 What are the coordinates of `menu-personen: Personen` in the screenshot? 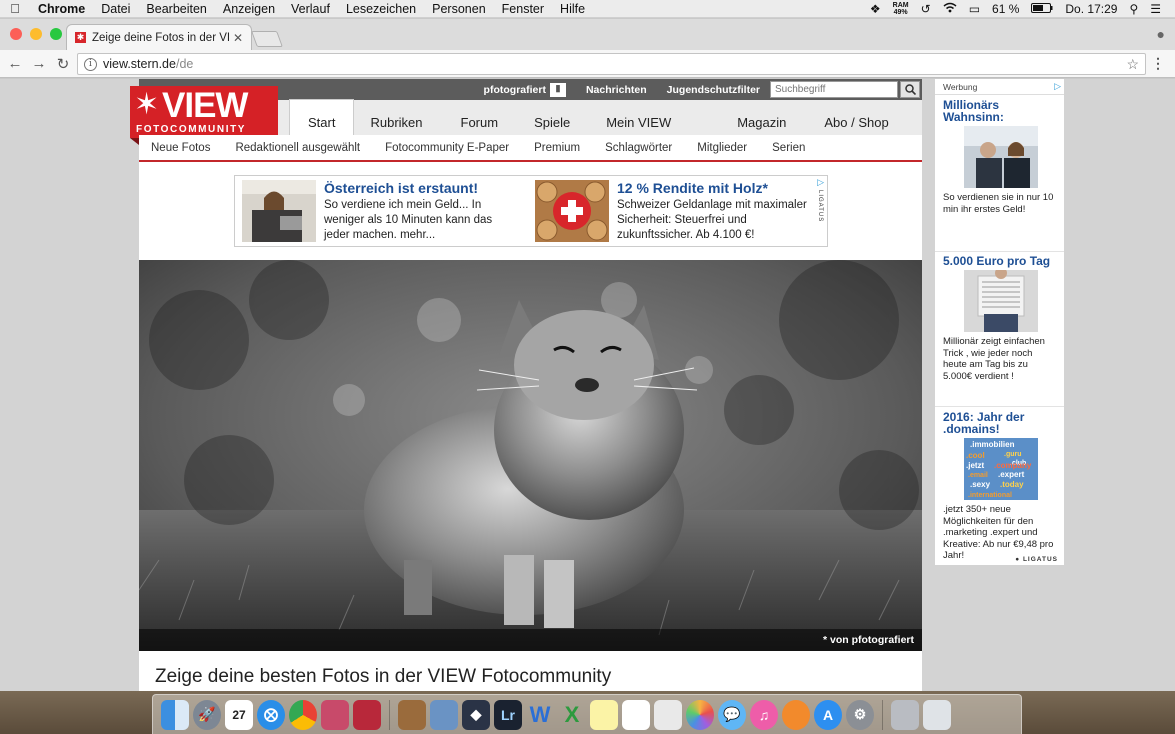 It's located at (459, 9).